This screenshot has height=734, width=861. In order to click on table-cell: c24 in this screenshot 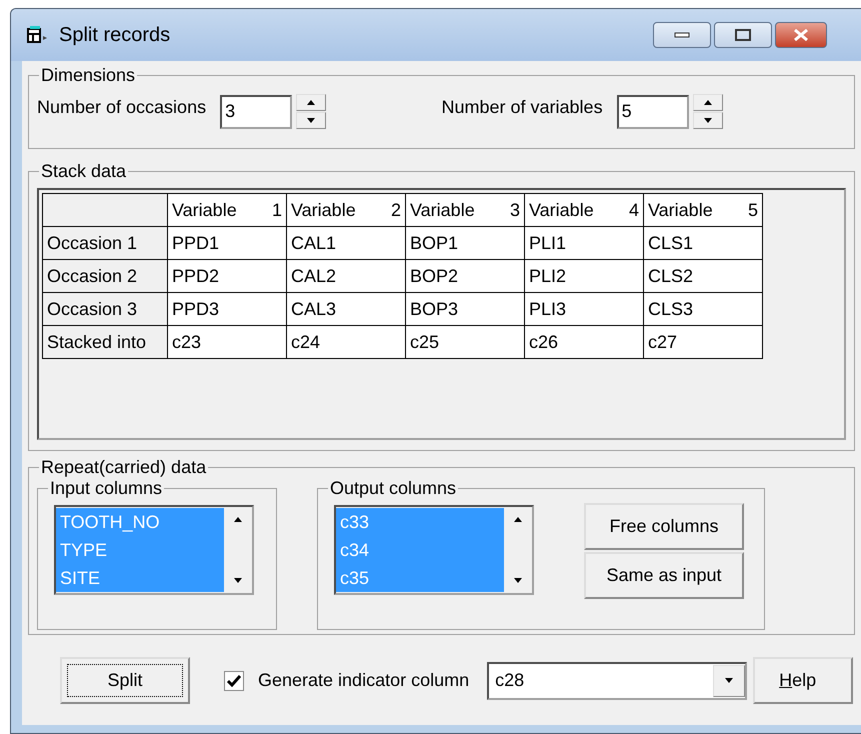, I will do `click(346, 342)`.